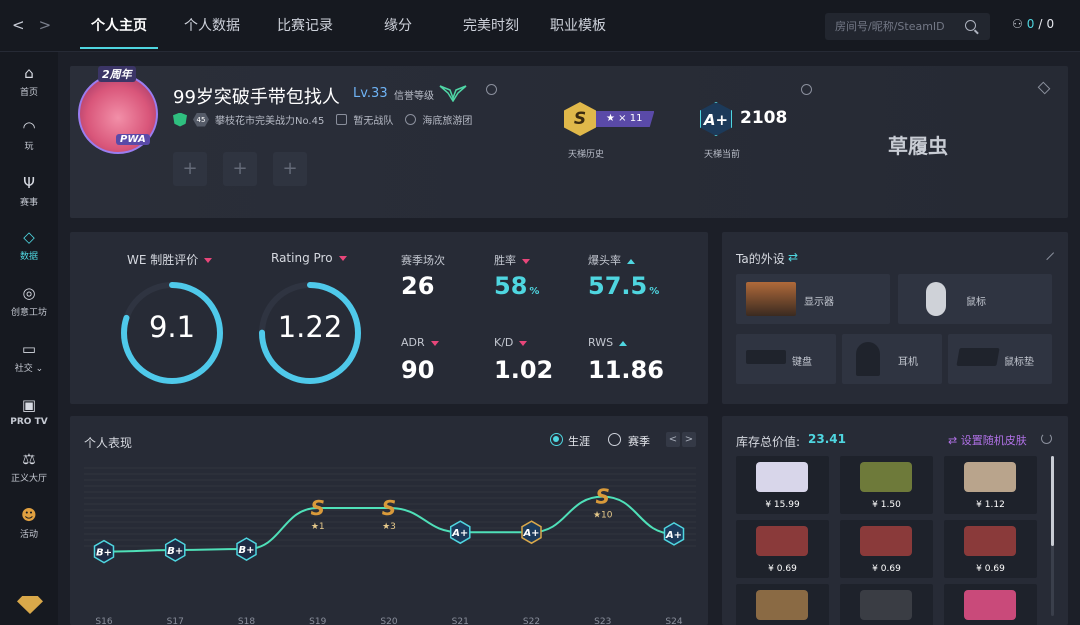 This screenshot has width=1080, height=625. Describe the element at coordinates (45, 25) in the screenshot. I see `forward-arrow-icon: >` at that location.